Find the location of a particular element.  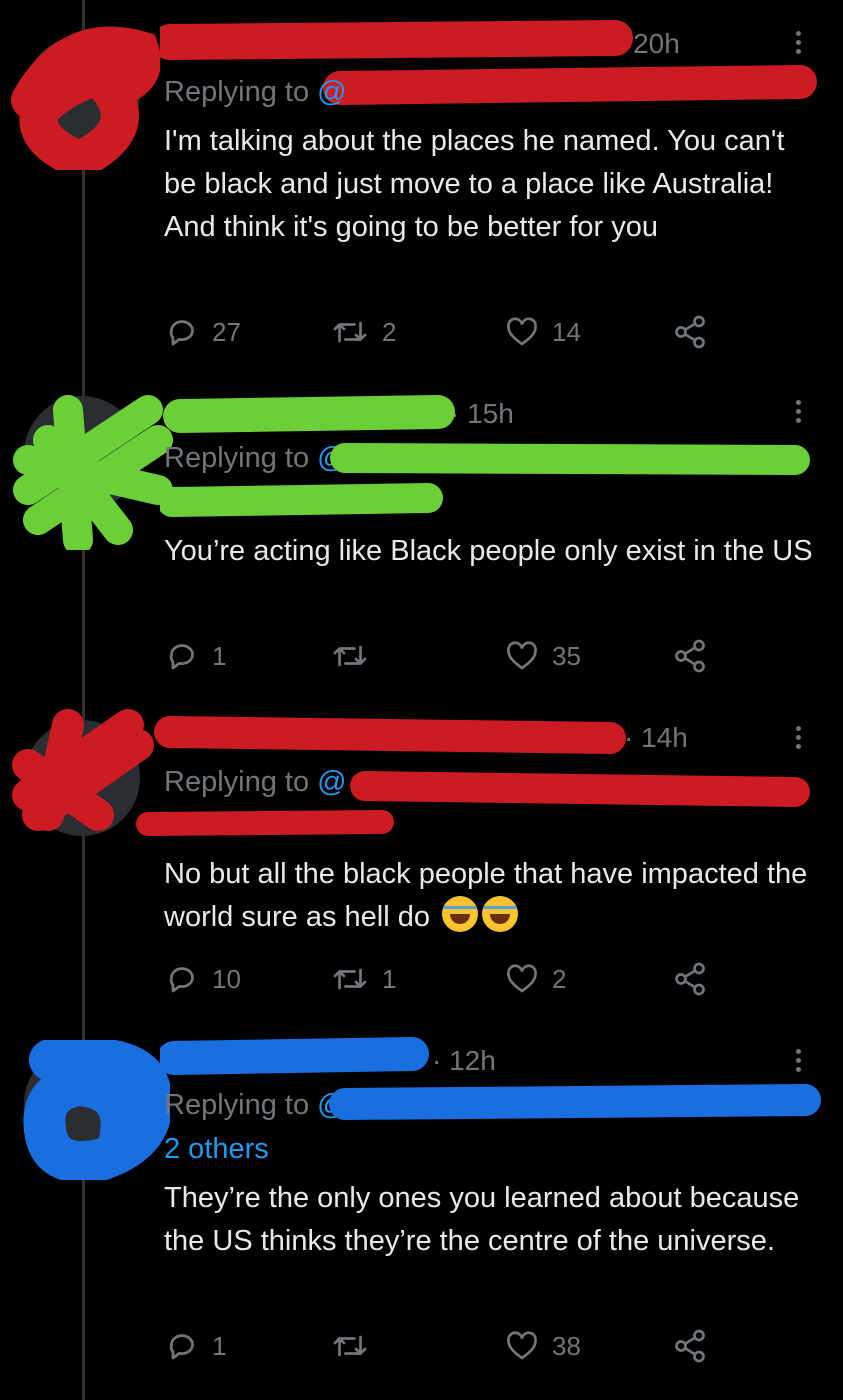

like-button: 2 is located at coordinates (535, 979).